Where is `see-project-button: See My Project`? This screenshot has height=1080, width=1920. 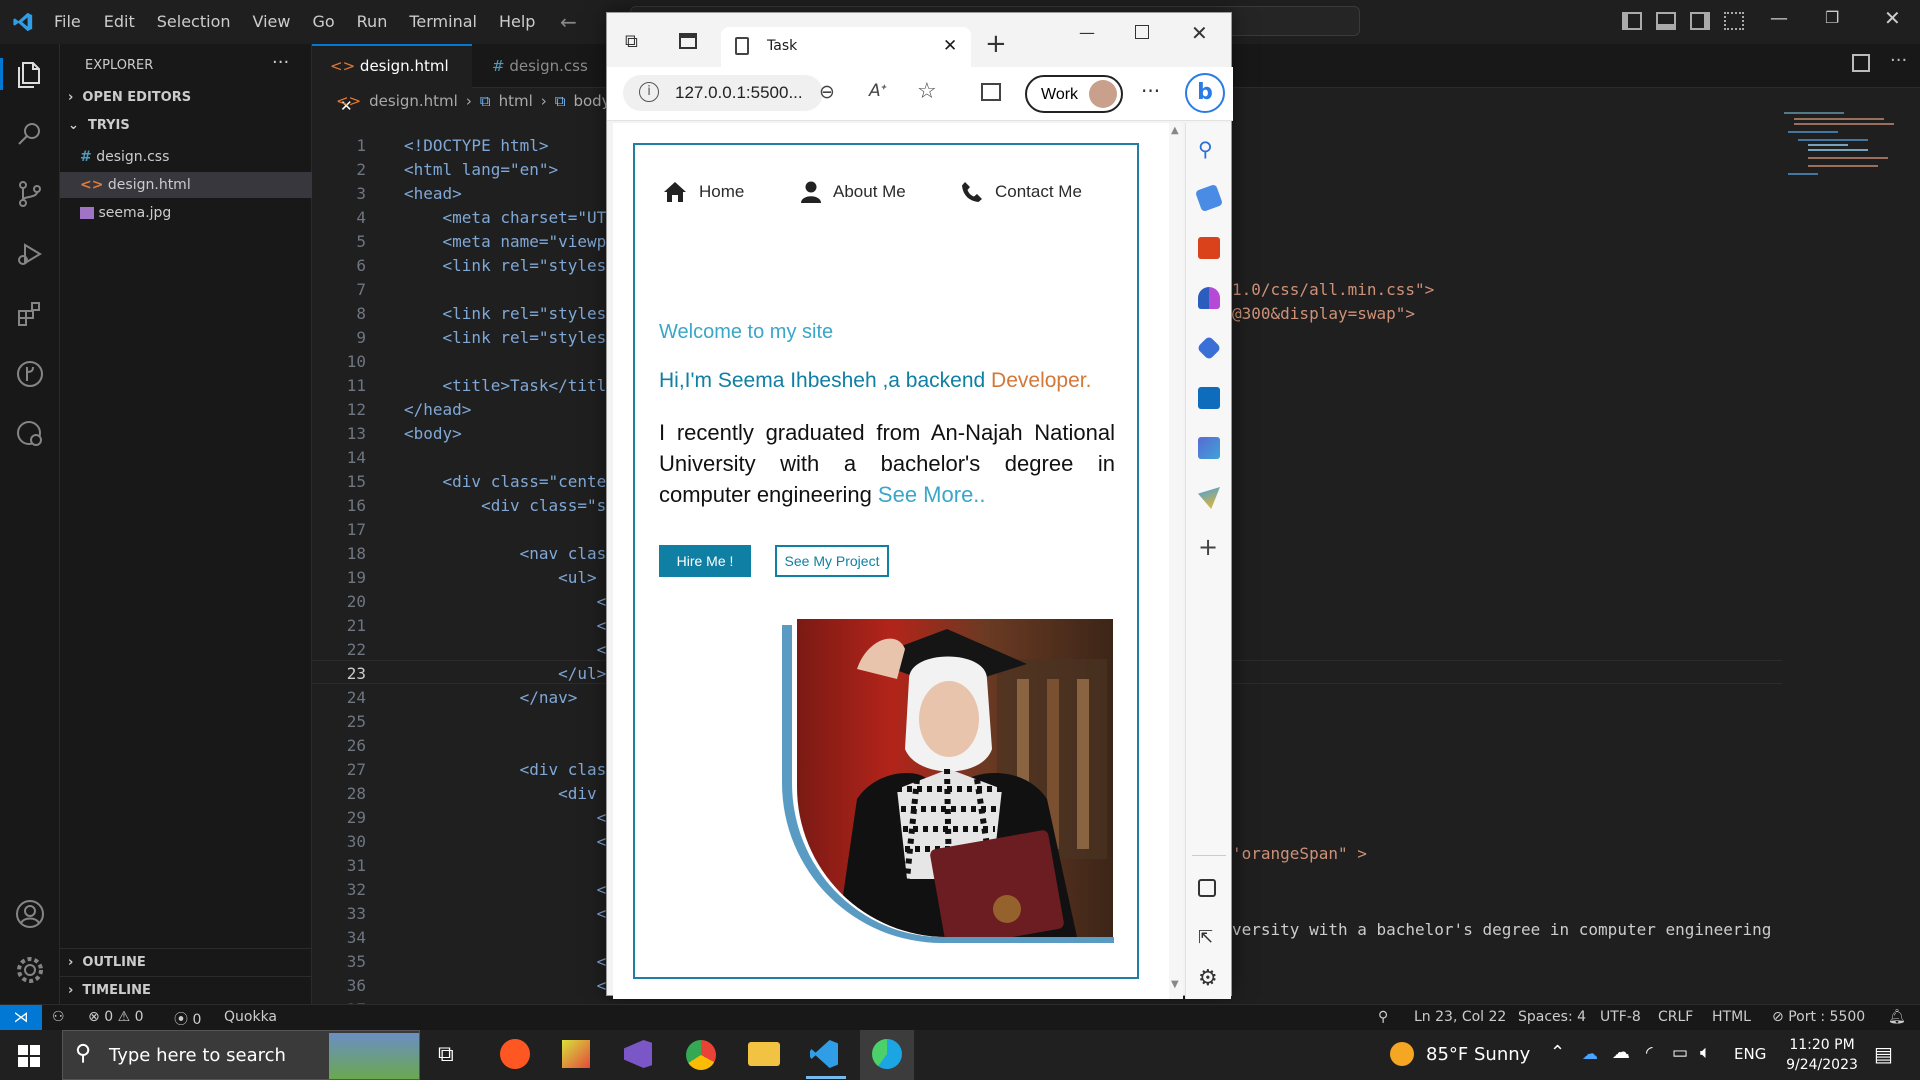
see-project-button: See My Project is located at coordinates (832, 561).